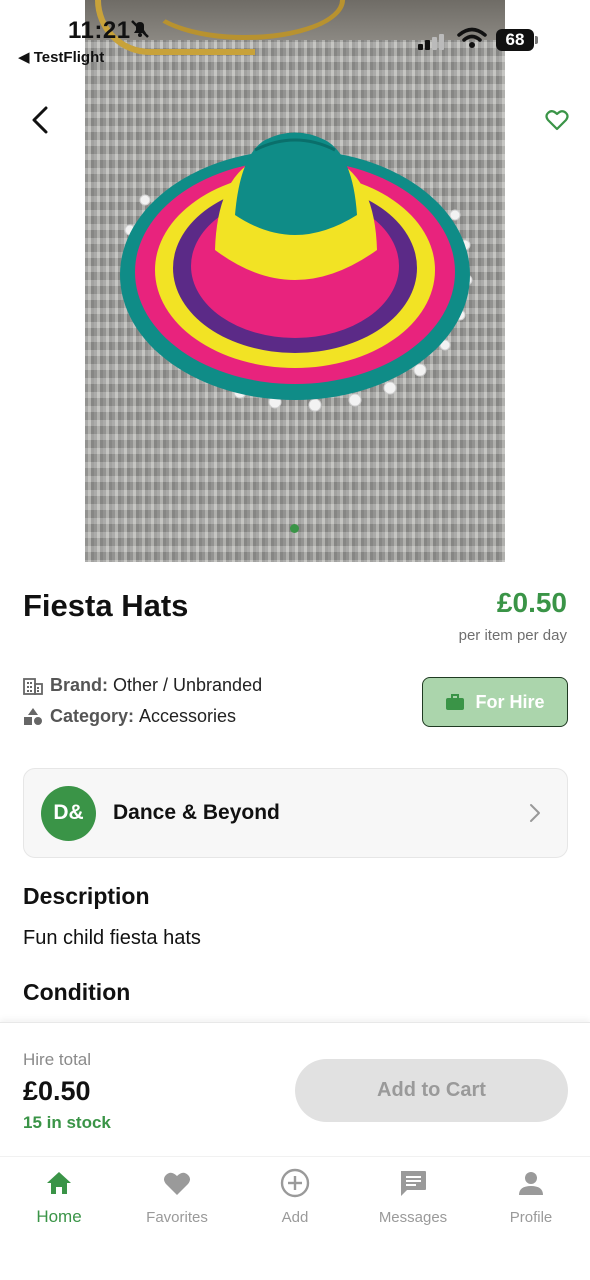  Describe the element at coordinates (413, 1202) in the screenshot. I see `tab-messages: Messages` at that location.